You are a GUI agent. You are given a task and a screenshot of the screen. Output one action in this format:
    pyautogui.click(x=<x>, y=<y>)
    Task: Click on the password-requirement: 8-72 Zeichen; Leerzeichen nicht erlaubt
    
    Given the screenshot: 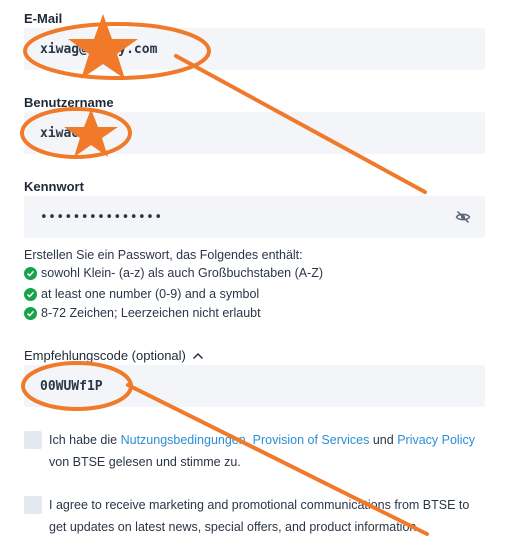 What is the action you would take?
    pyautogui.click(x=142, y=313)
    